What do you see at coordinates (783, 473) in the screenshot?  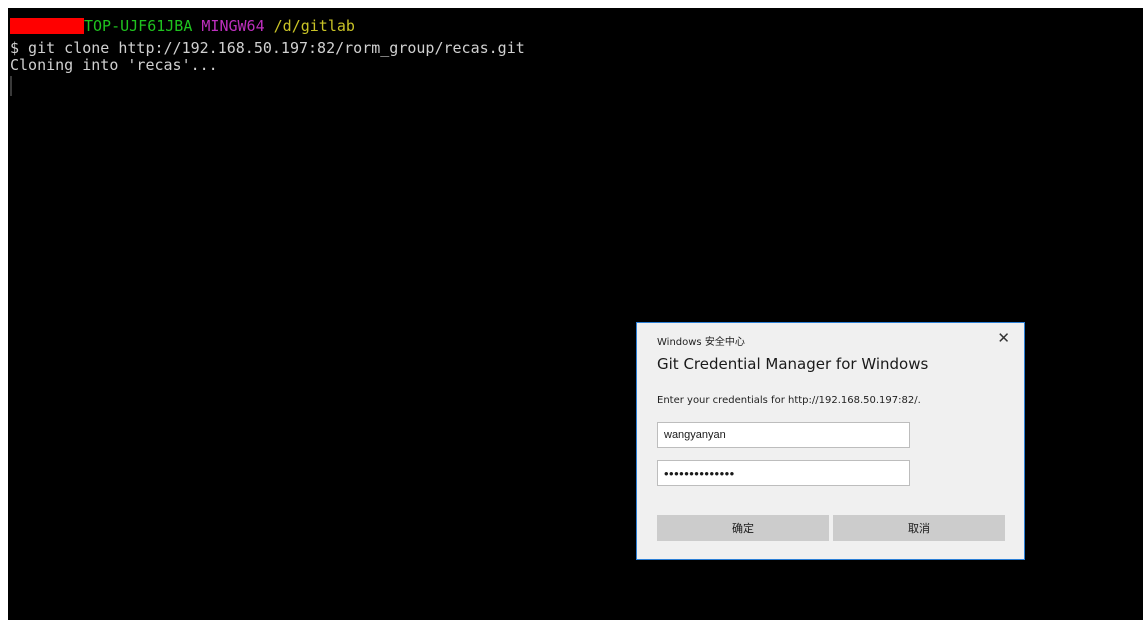 I see `password-field` at bounding box center [783, 473].